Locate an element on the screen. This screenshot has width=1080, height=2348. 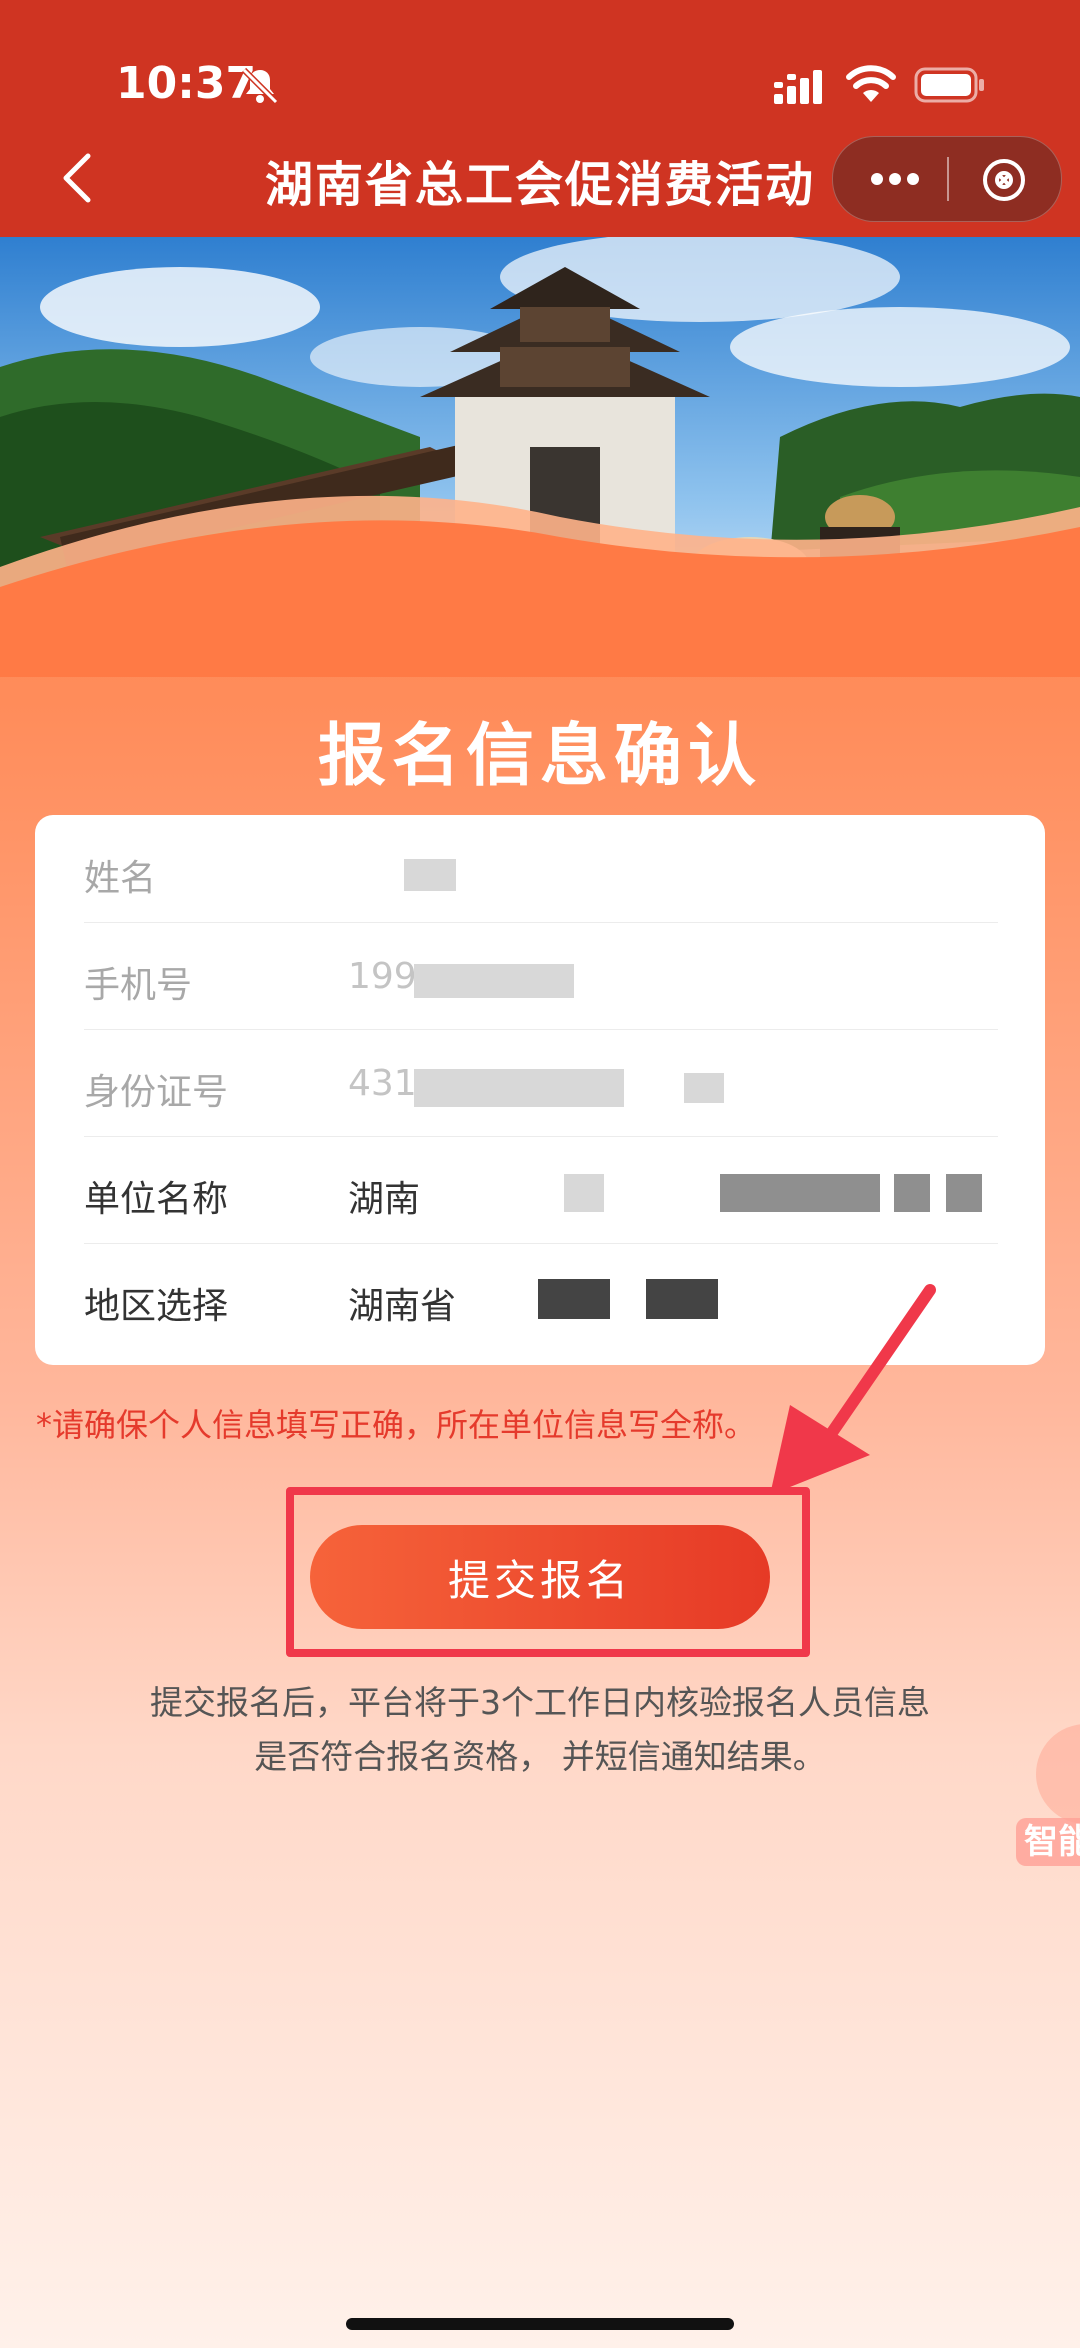
notice-text: *请确保个人信息填写正确，所在单位信息写全称。 is located at coordinates (396, 1425).